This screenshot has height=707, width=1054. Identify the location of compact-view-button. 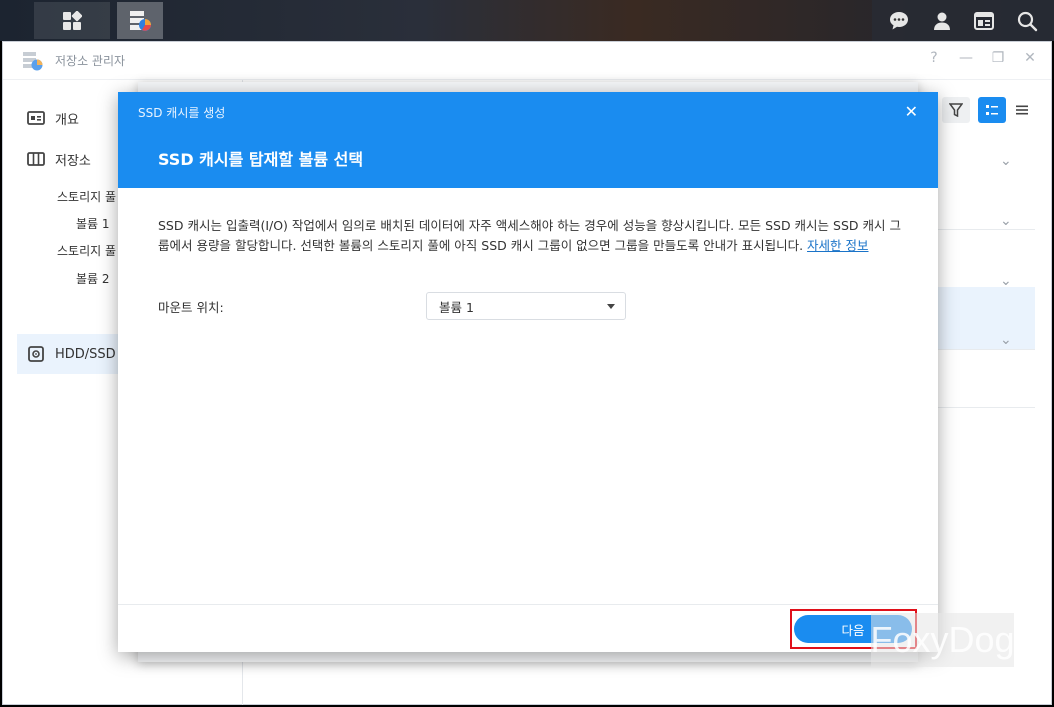
(1022, 110).